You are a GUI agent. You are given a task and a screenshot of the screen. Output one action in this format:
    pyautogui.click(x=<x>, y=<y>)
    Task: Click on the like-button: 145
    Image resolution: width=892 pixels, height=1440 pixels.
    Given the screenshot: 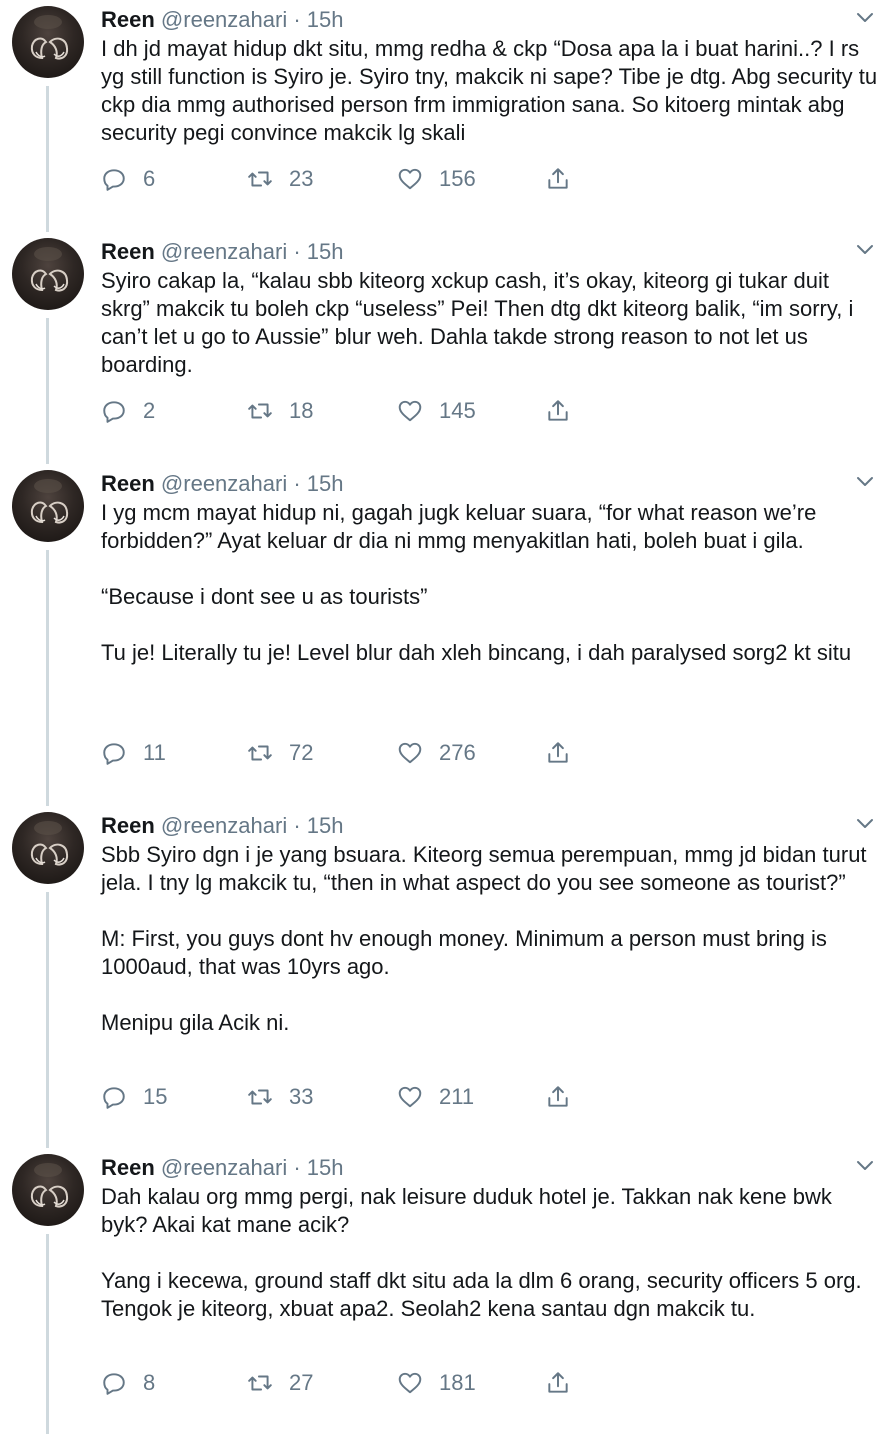 What is the action you would take?
    pyautogui.click(x=436, y=411)
    